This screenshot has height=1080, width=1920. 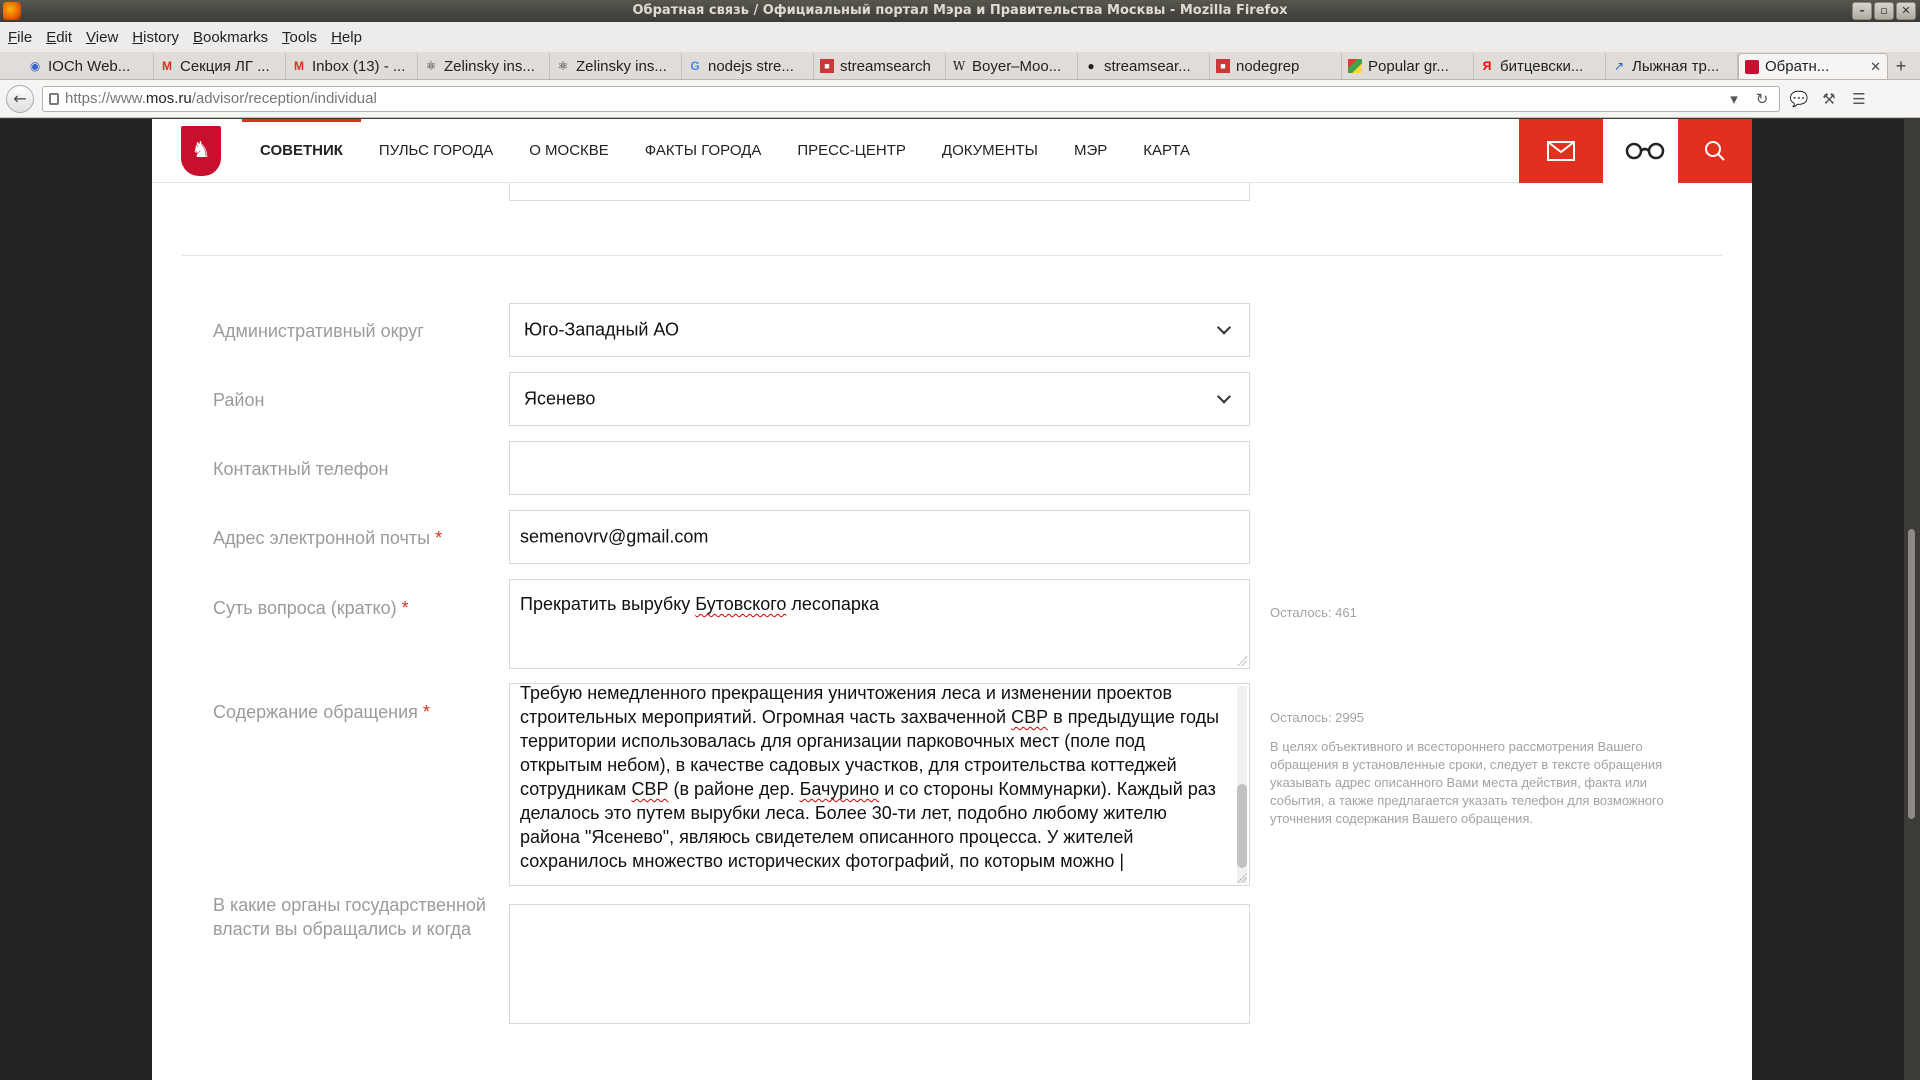 What do you see at coordinates (1752, 66) in the screenshot?
I see `moscow-icon` at bounding box center [1752, 66].